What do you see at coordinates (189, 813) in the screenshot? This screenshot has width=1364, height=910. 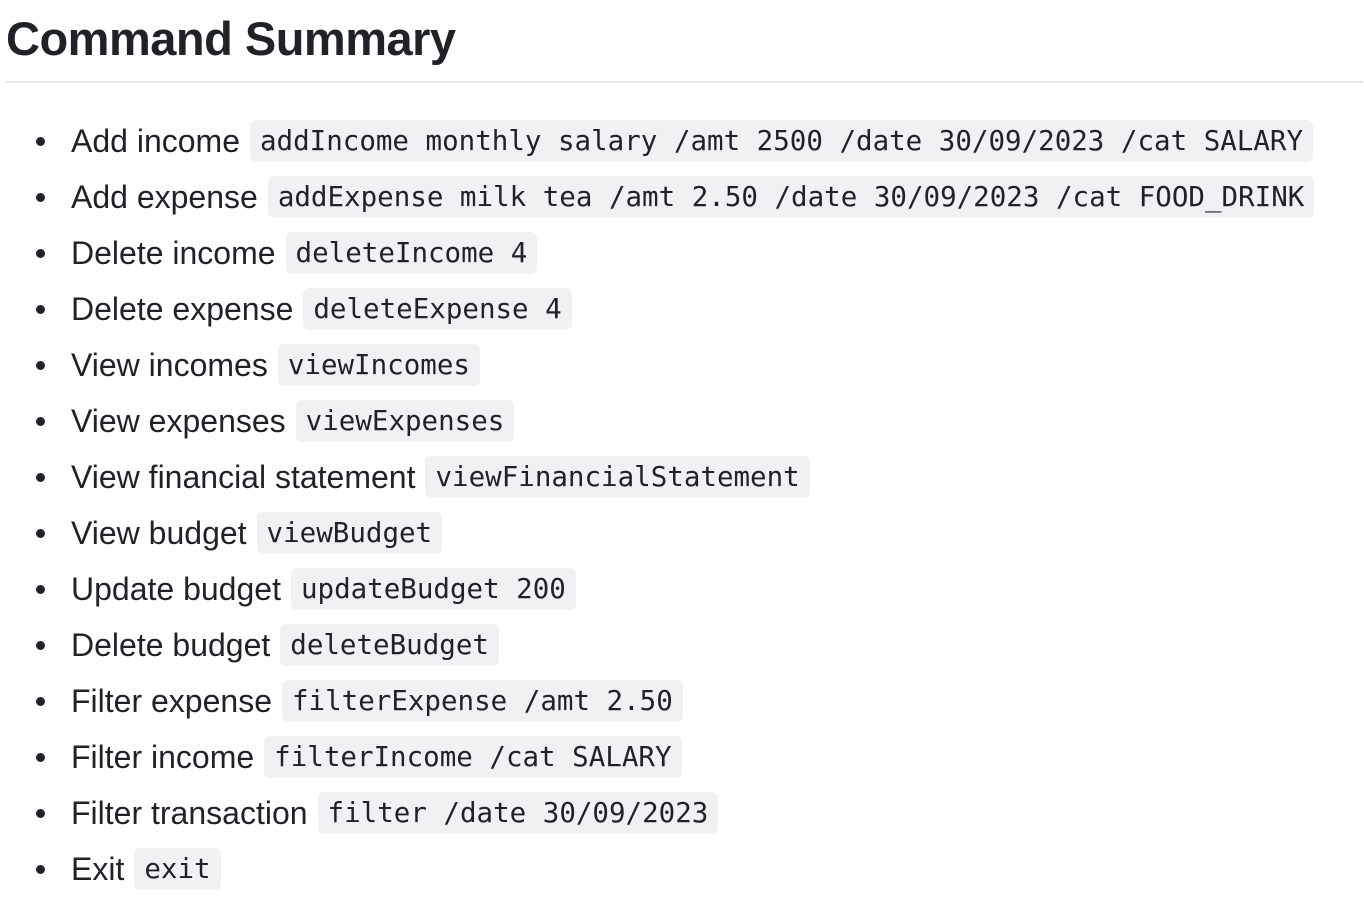 I see `command-label: Filter transaction` at bounding box center [189, 813].